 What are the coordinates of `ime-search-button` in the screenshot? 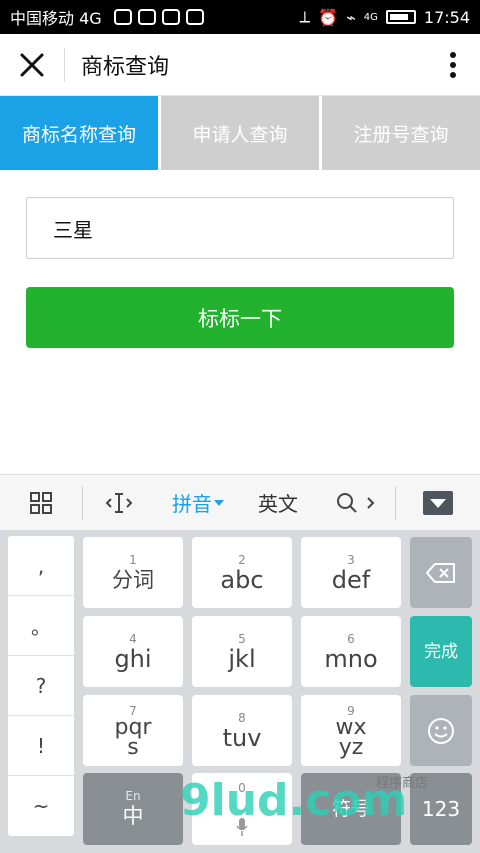 It's located at (355, 503).